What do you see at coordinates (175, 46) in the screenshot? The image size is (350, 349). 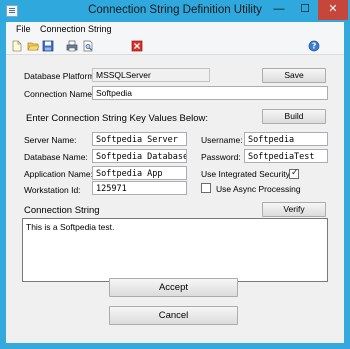 I see `toolbar: ?` at bounding box center [175, 46].